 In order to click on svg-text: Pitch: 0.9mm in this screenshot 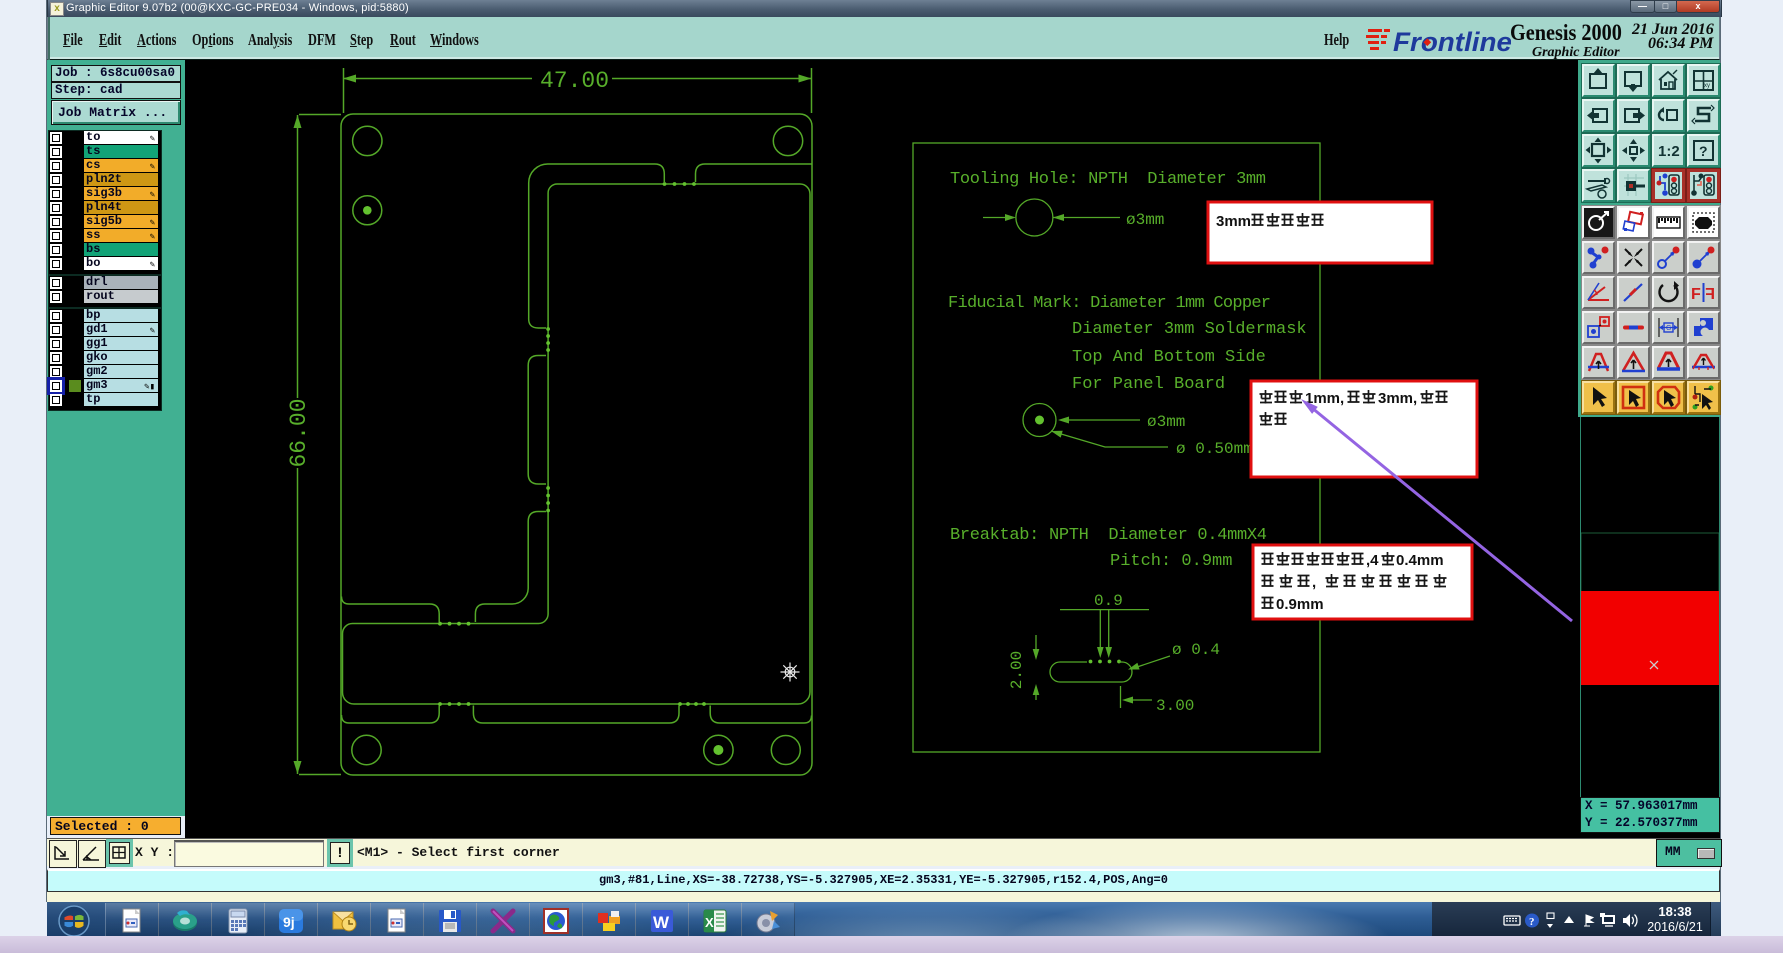, I will do `click(1171, 561)`.